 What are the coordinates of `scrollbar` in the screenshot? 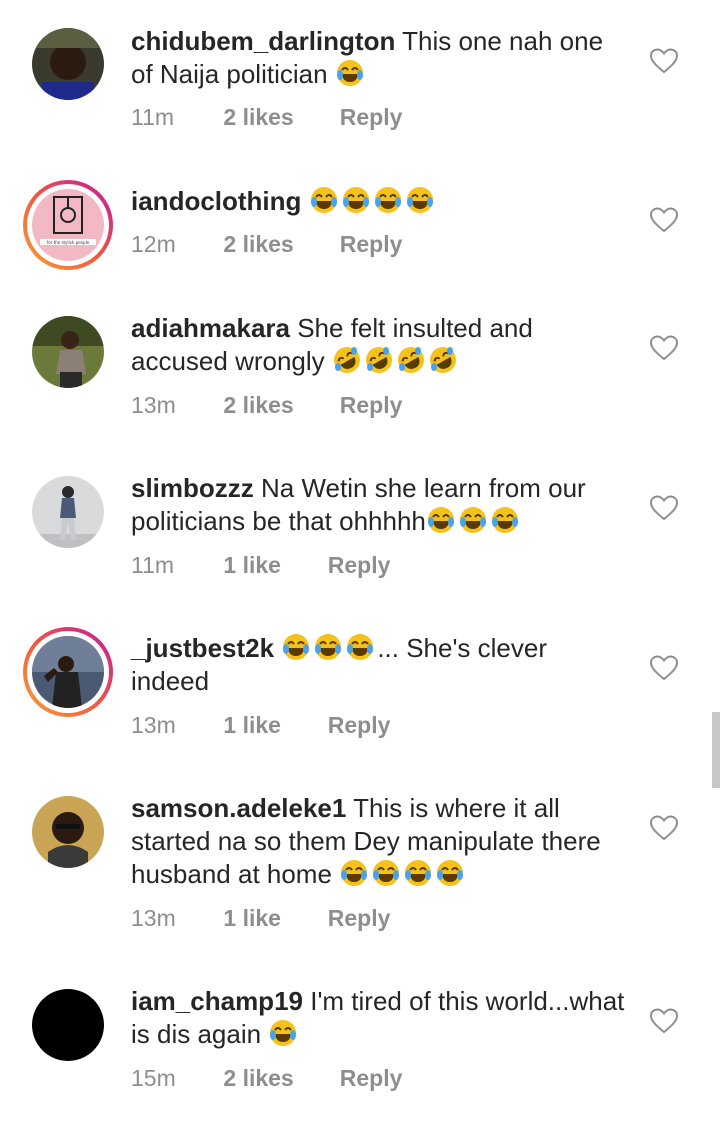 It's located at (716, 750).